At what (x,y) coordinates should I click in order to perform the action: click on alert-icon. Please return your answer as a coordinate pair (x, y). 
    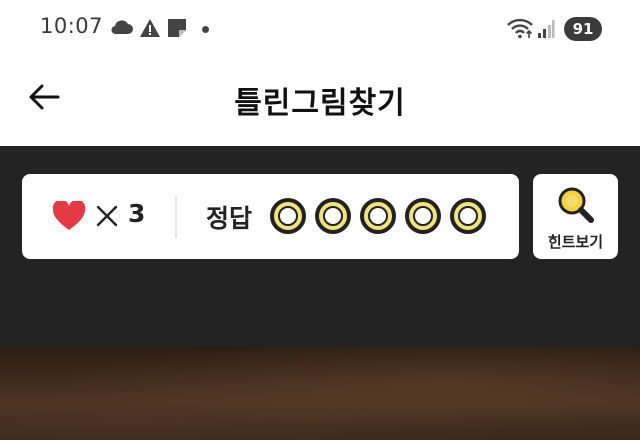
    Looking at the image, I should click on (150, 30).